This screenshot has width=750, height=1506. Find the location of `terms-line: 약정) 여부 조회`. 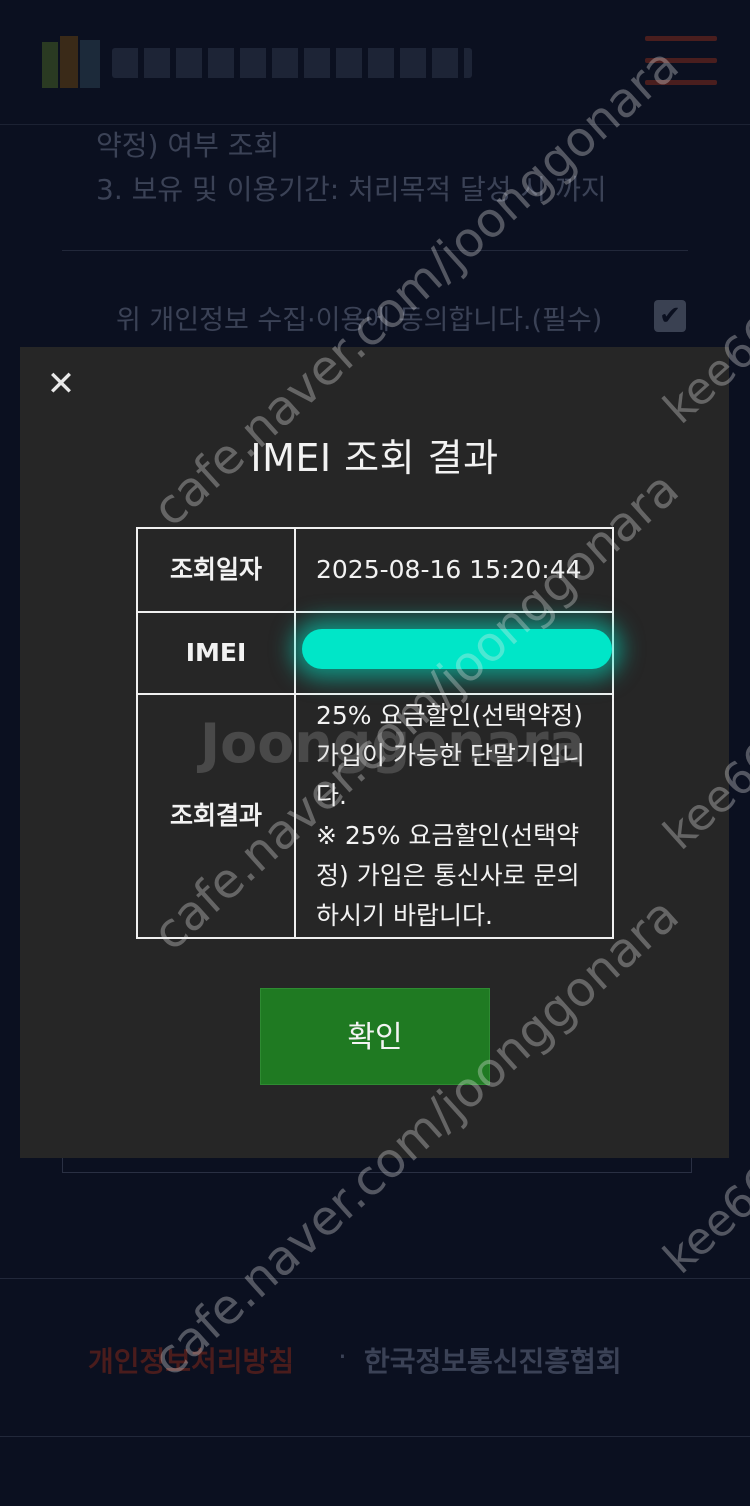

terms-line: 약정) 여부 조회 is located at coordinates (188, 145).